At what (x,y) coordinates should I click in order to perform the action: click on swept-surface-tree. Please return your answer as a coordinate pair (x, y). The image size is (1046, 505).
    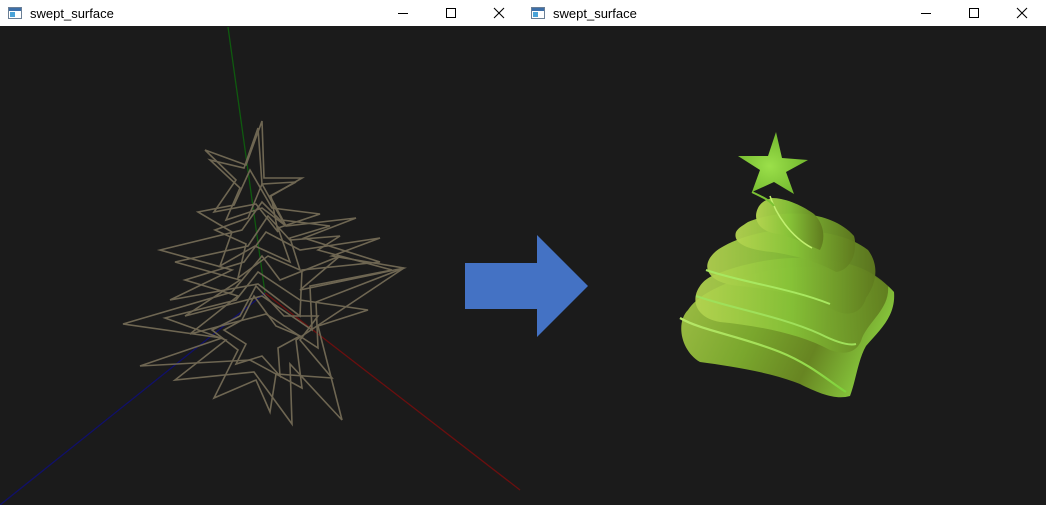
    Looking at the image, I should click on (787, 265).